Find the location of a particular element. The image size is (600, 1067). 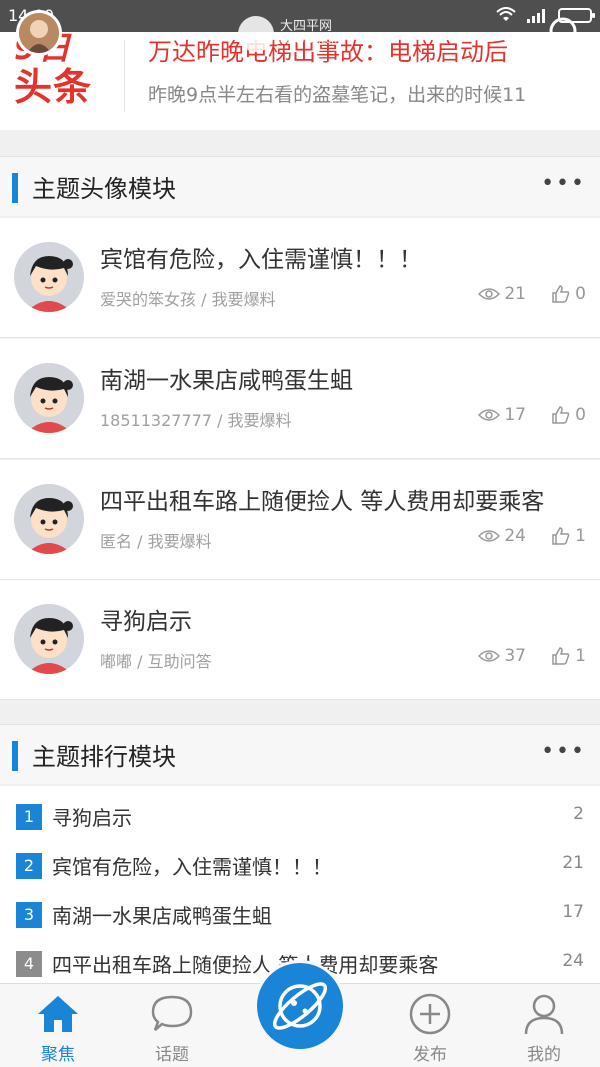

rank-count: 21 is located at coordinates (573, 863).